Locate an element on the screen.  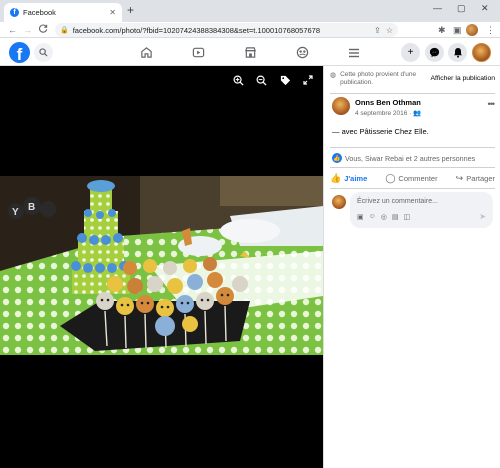
gif-icon: ▤ is located at coordinates (395, 217).